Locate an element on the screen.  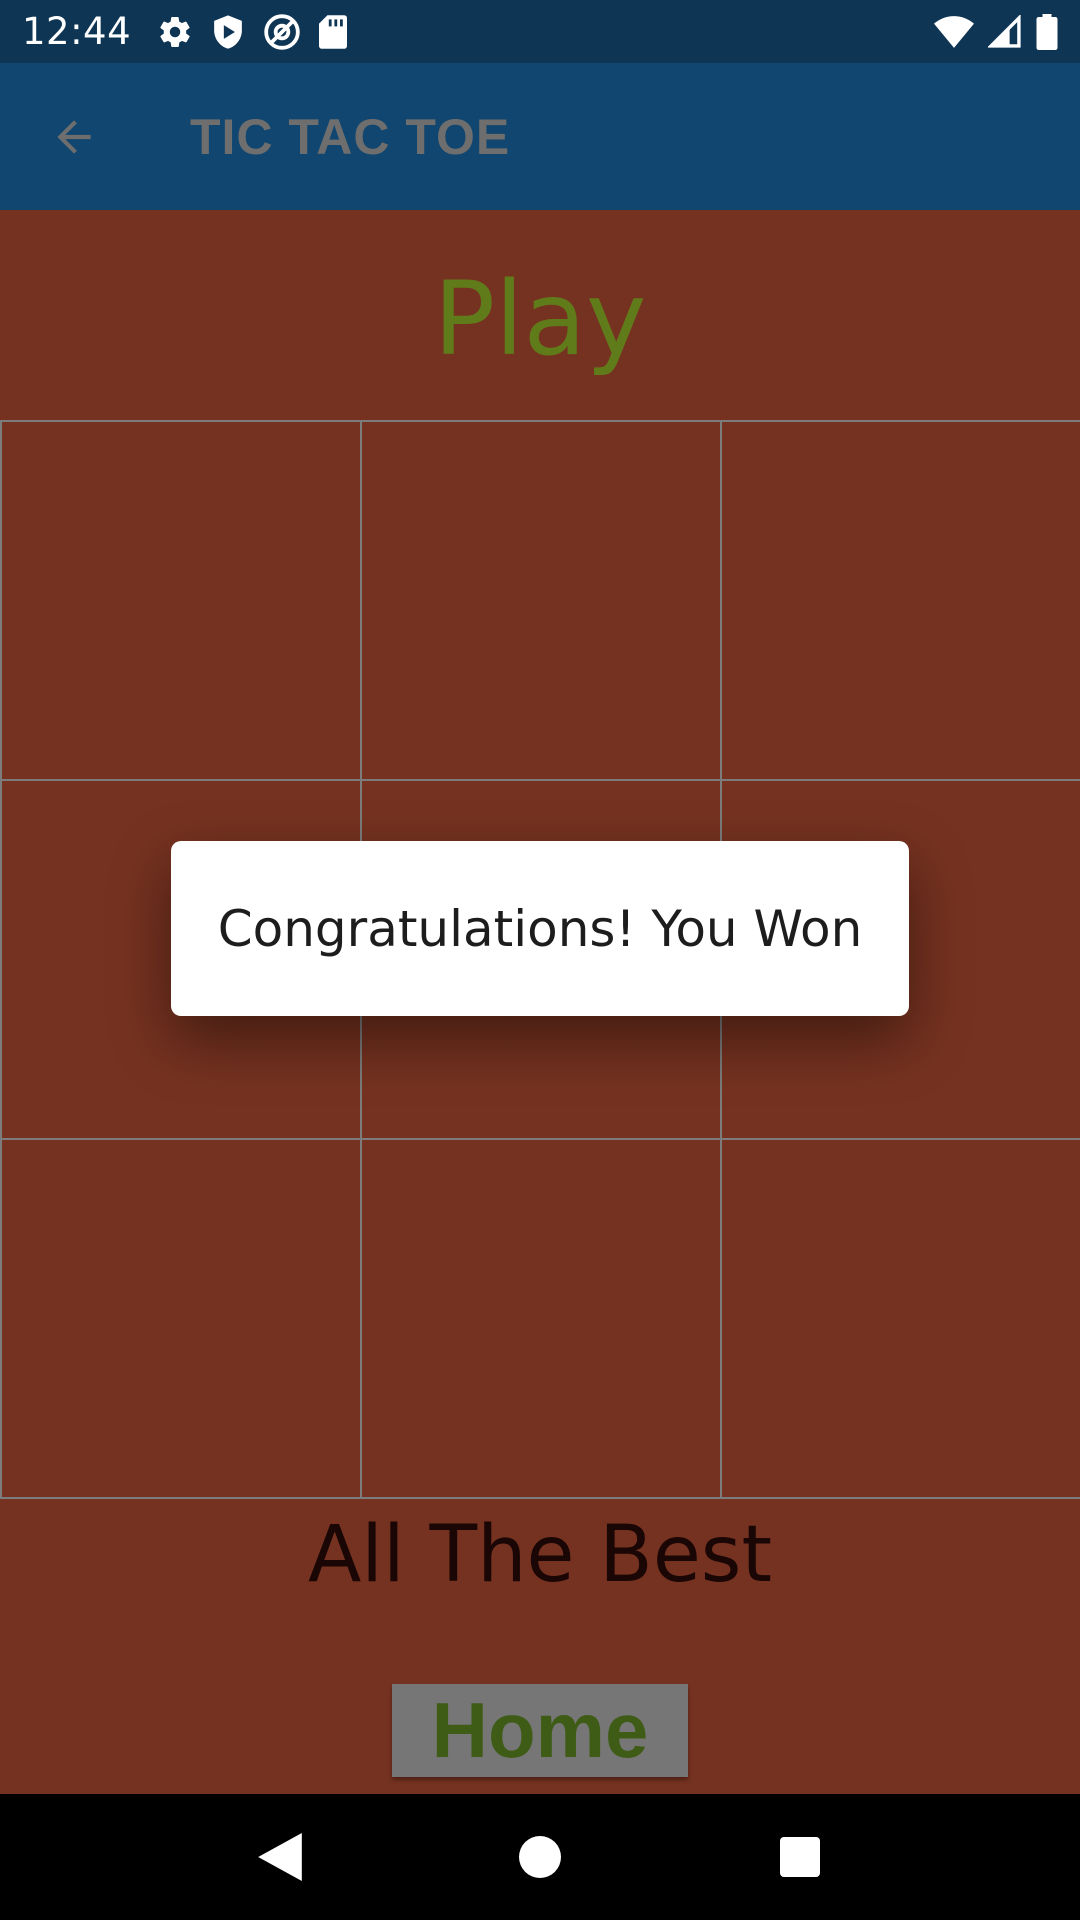
nav-bar is located at coordinates (540, 1857).